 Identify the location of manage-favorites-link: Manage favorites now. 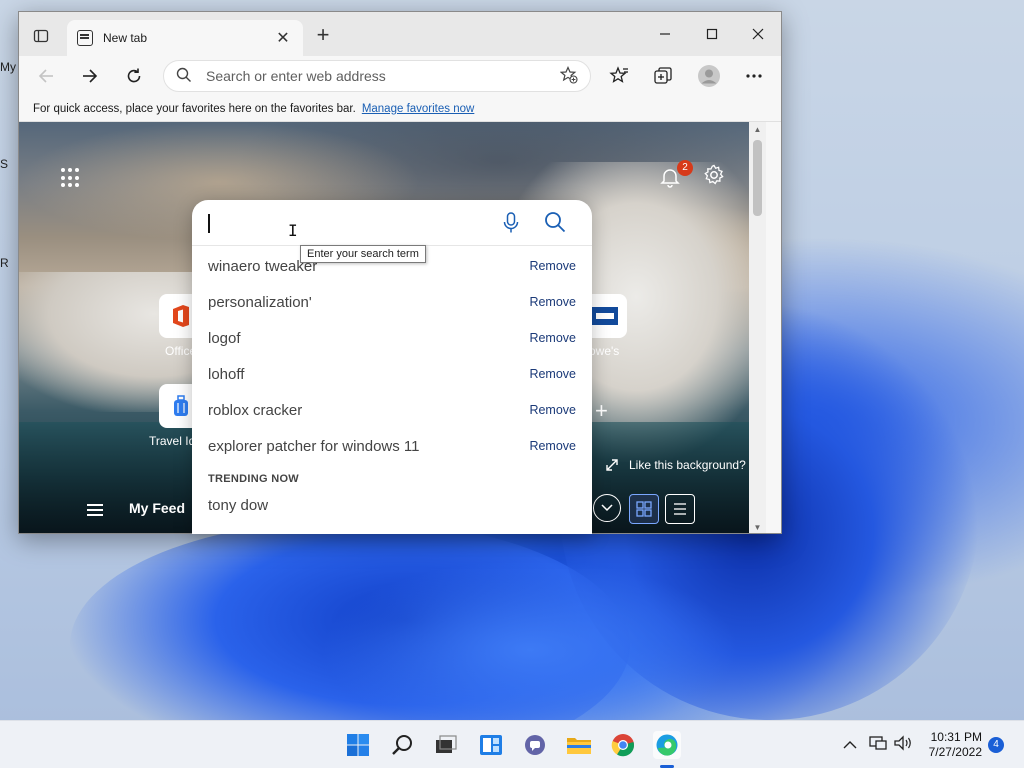
(418, 109).